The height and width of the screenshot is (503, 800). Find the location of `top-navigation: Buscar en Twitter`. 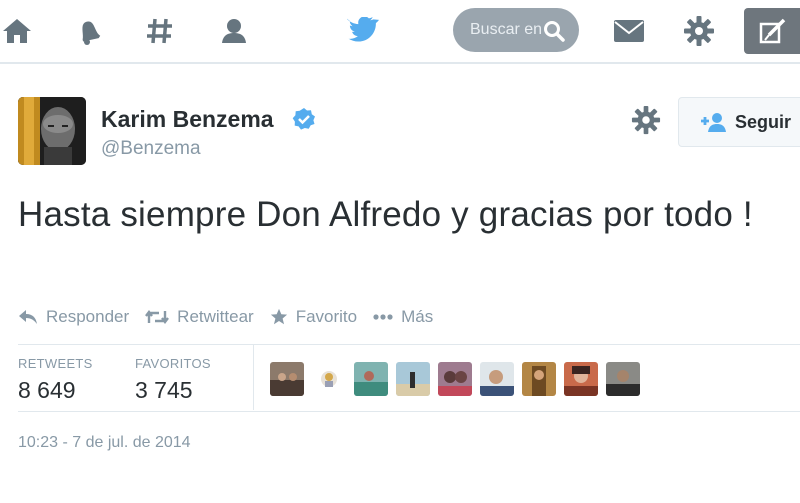

top-navigation: Buscar en Twitter is located at coordinates (400, 31).